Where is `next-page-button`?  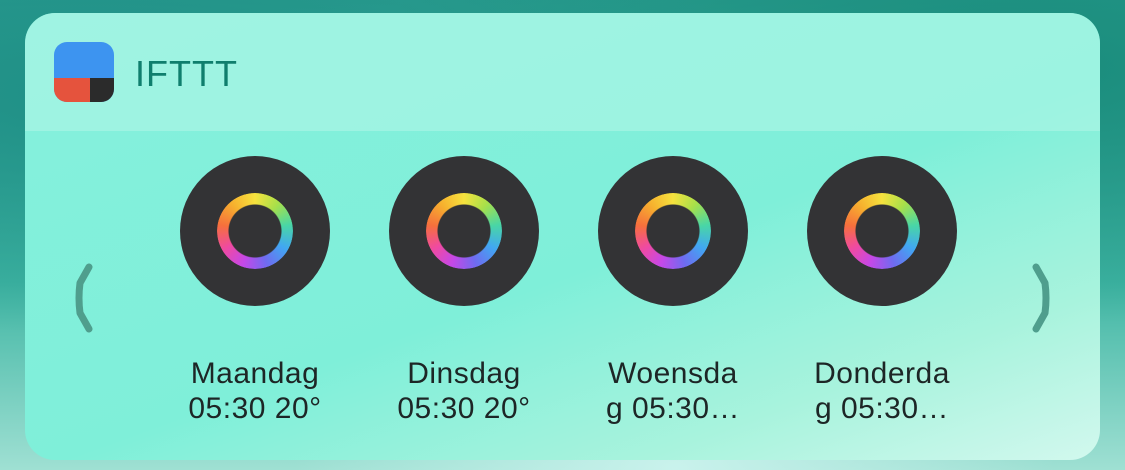
next-page-button is located at coordinates (1040, 298).